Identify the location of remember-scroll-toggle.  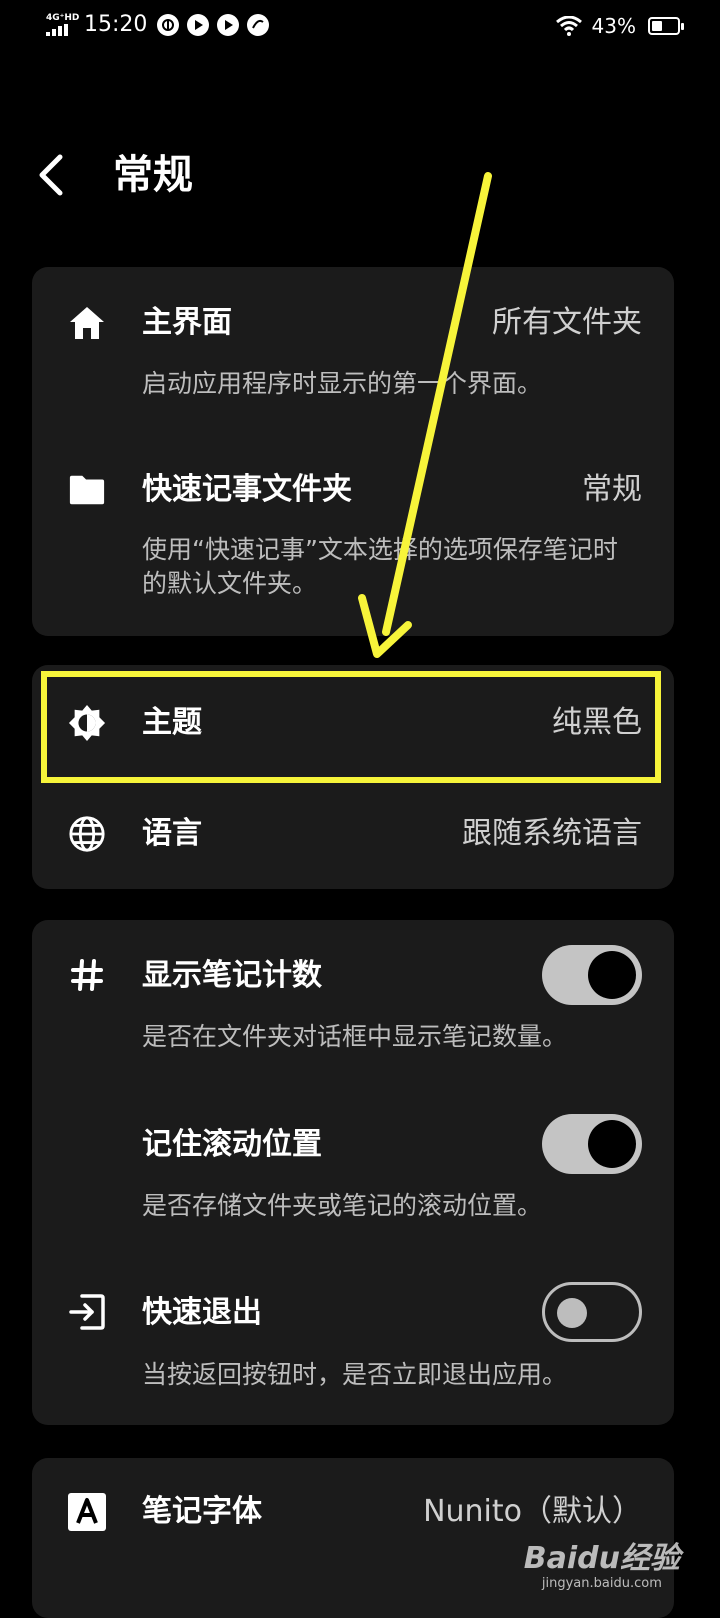
(592, 1144).